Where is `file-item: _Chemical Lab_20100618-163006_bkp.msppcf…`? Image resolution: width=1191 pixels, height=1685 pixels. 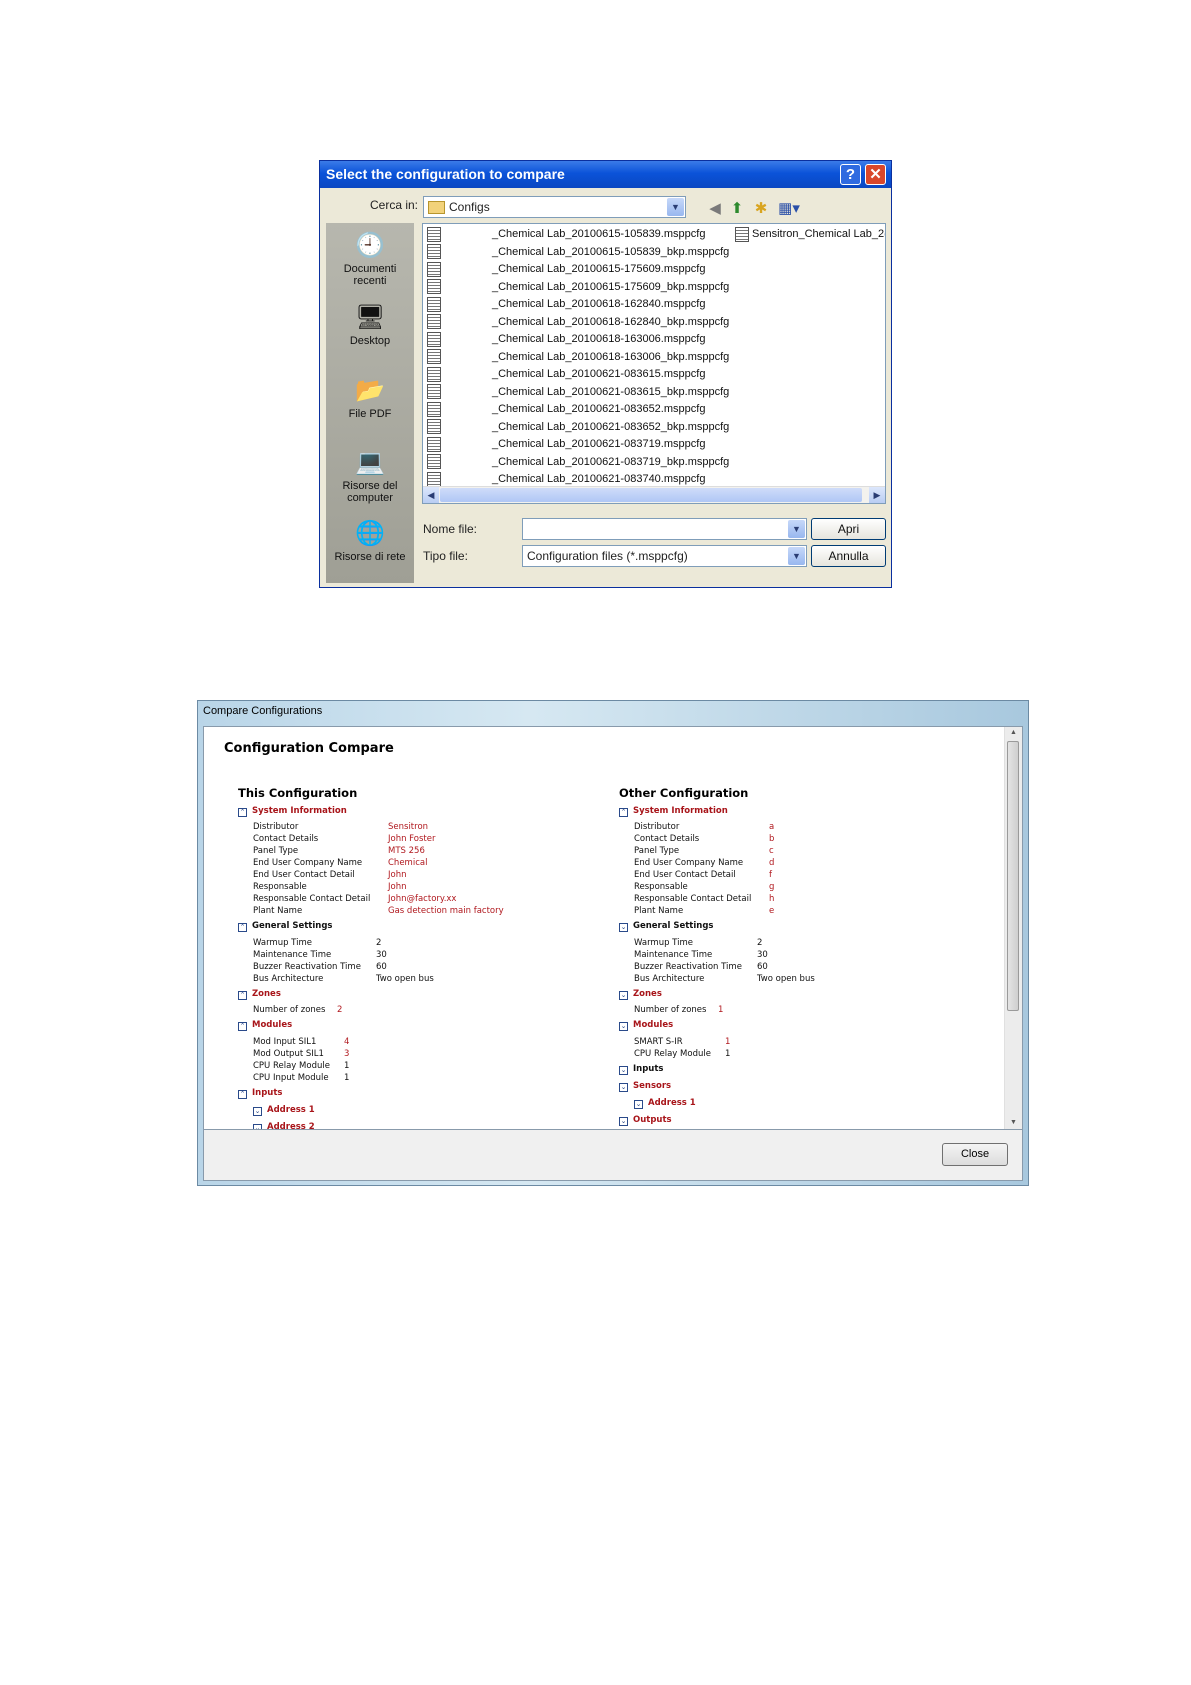 file-item: _Chemical Lab_20100618-163006_bkp.msppcf… is located at coordinates (578, 357).